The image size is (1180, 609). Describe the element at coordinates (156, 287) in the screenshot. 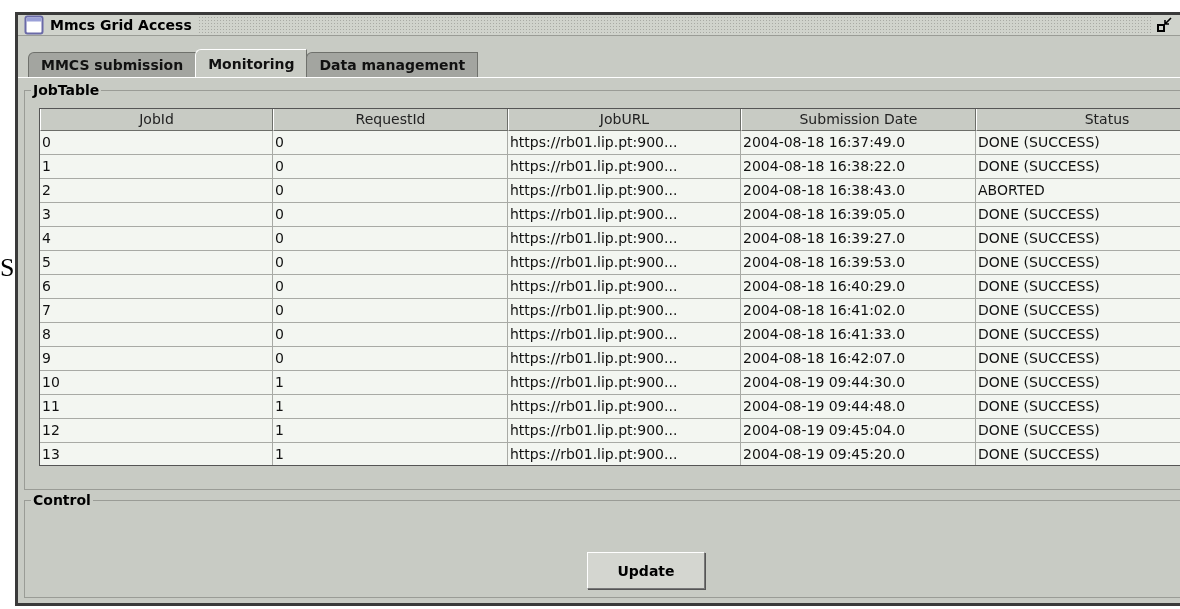

I see `table-cell: 6` at that location.